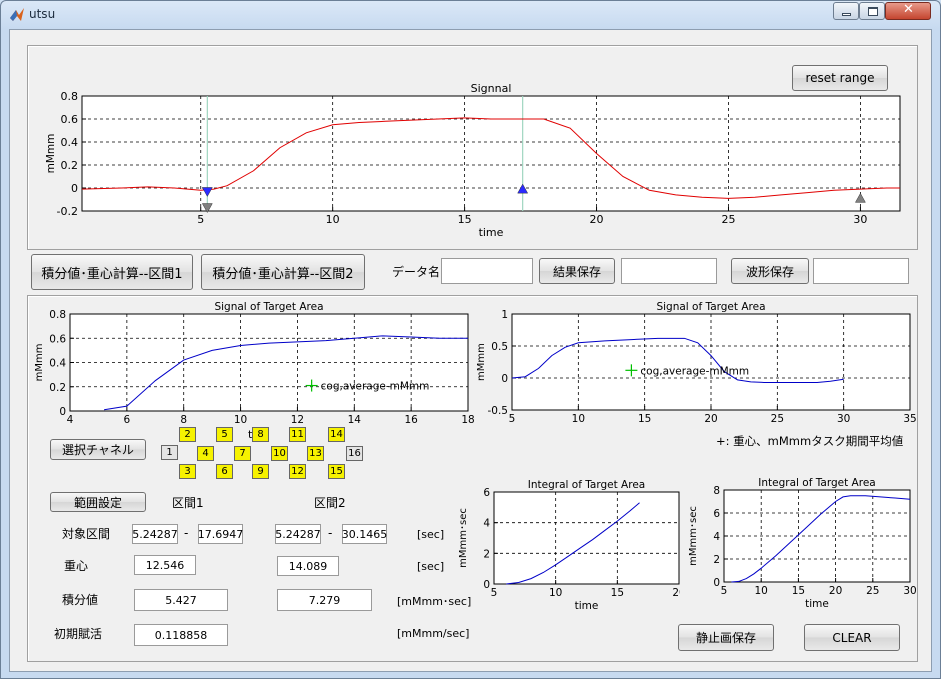  What do you see at coordinates (433, 633) in the screenshot?
I see `initial-unit-label: [mMmm/sec]` at bounding box center [433, 633].